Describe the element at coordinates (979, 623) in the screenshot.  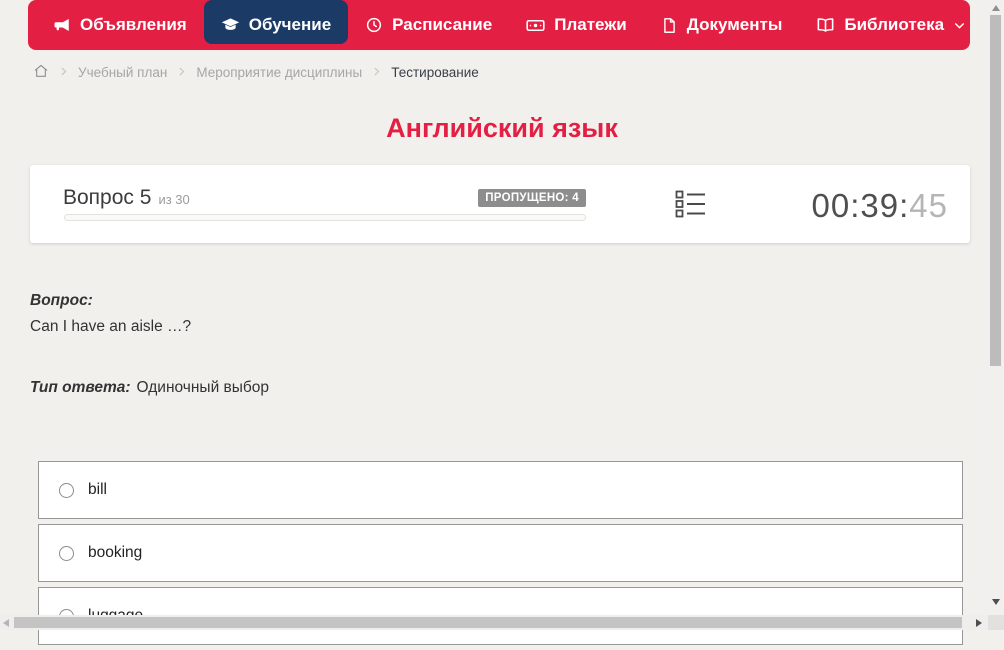
I see `scroll-right-arrow-icon` at that location.